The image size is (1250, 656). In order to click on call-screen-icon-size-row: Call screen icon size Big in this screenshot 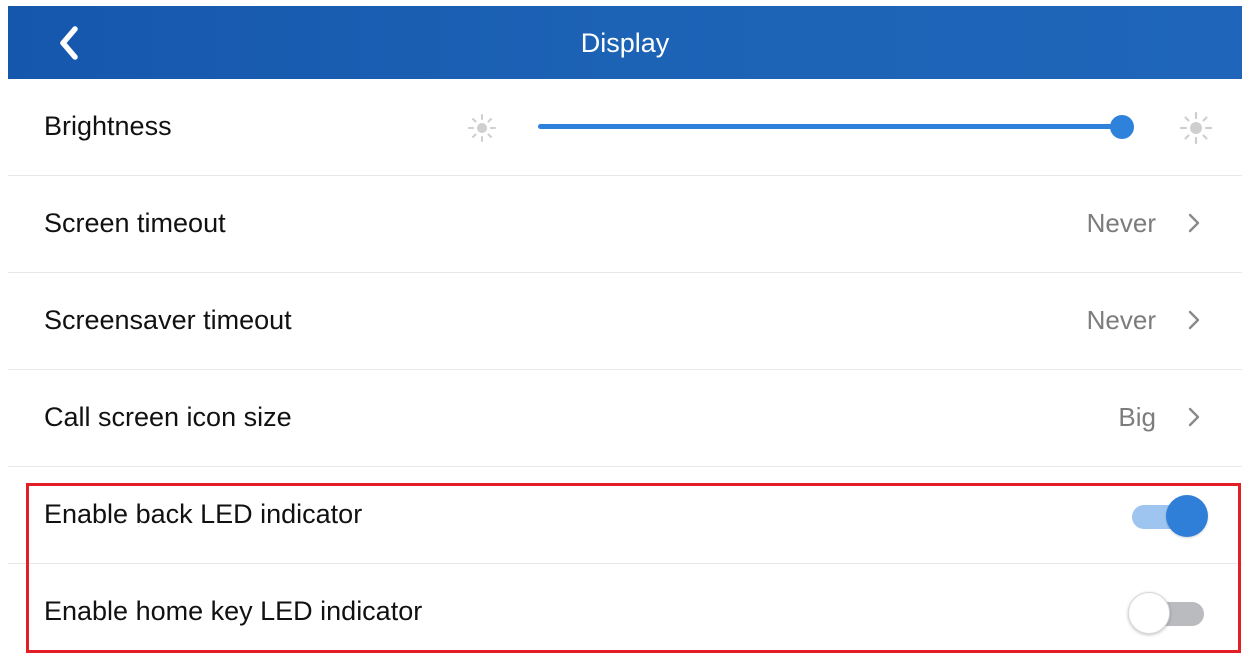, I will do `click(625, 418)`.